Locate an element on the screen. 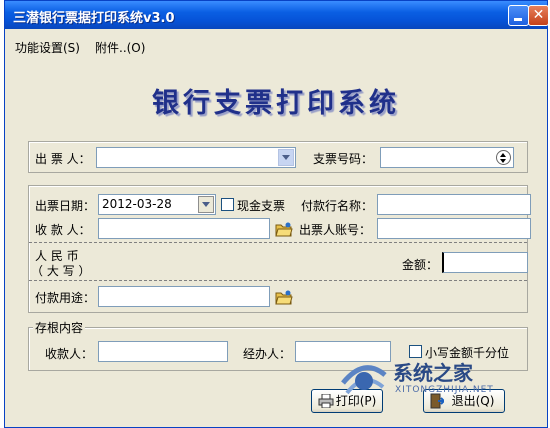 This screenshot has height=428, width=550. cash-cheque-checkbox is located at coordinates (227, 204).